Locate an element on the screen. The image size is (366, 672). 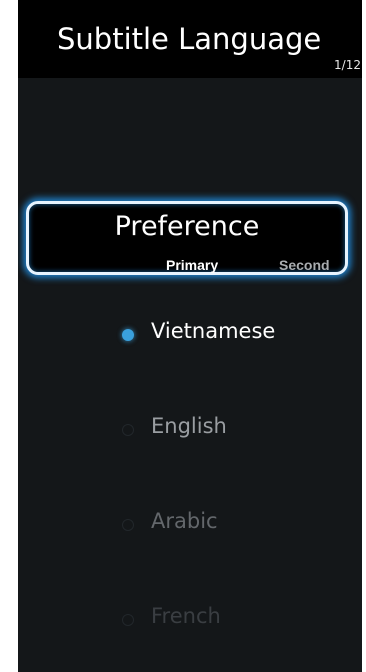
language-label: French is located at coordinates (186, 616).